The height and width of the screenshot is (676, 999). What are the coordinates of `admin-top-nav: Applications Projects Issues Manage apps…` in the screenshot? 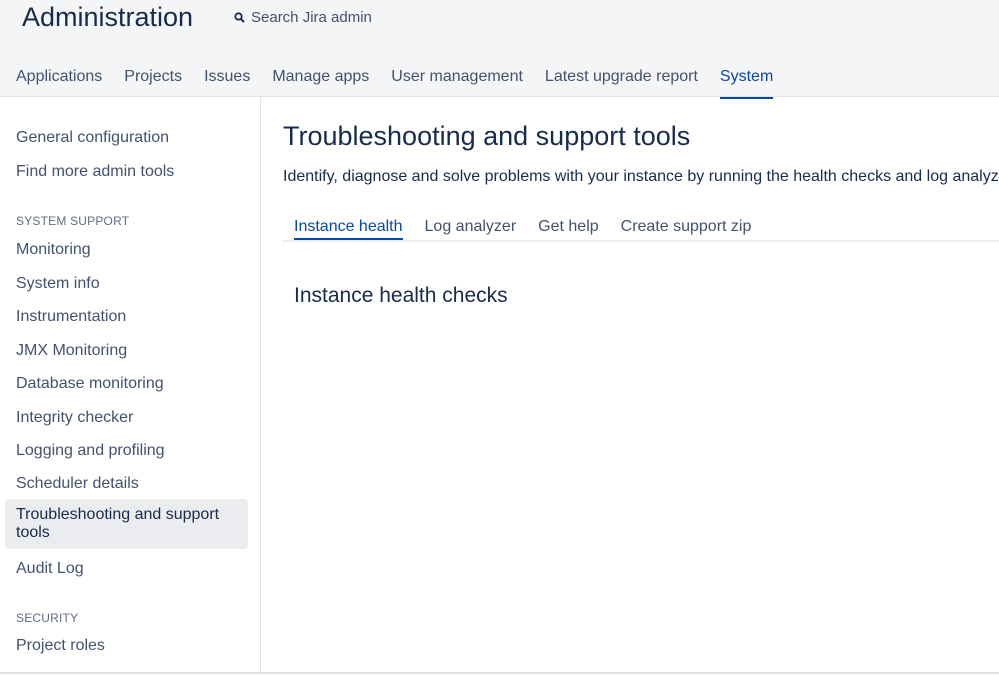 It's located at (395, 83).